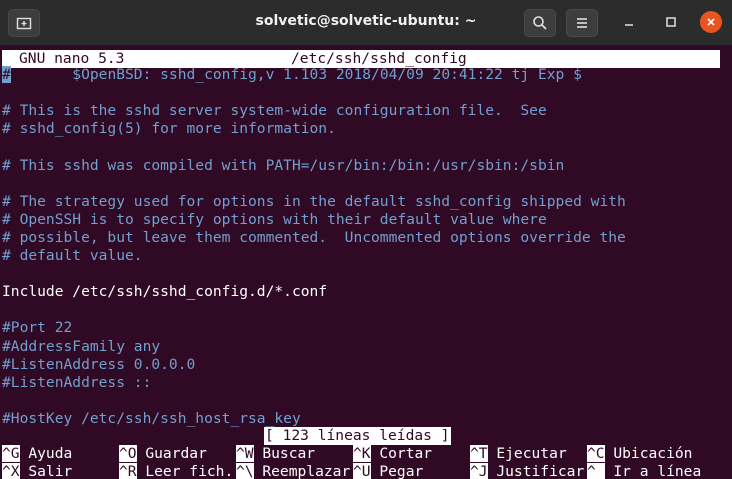  Describe the element at coordinates (6, 74) in the screenshot. I see `text-cursor: #` at that location.